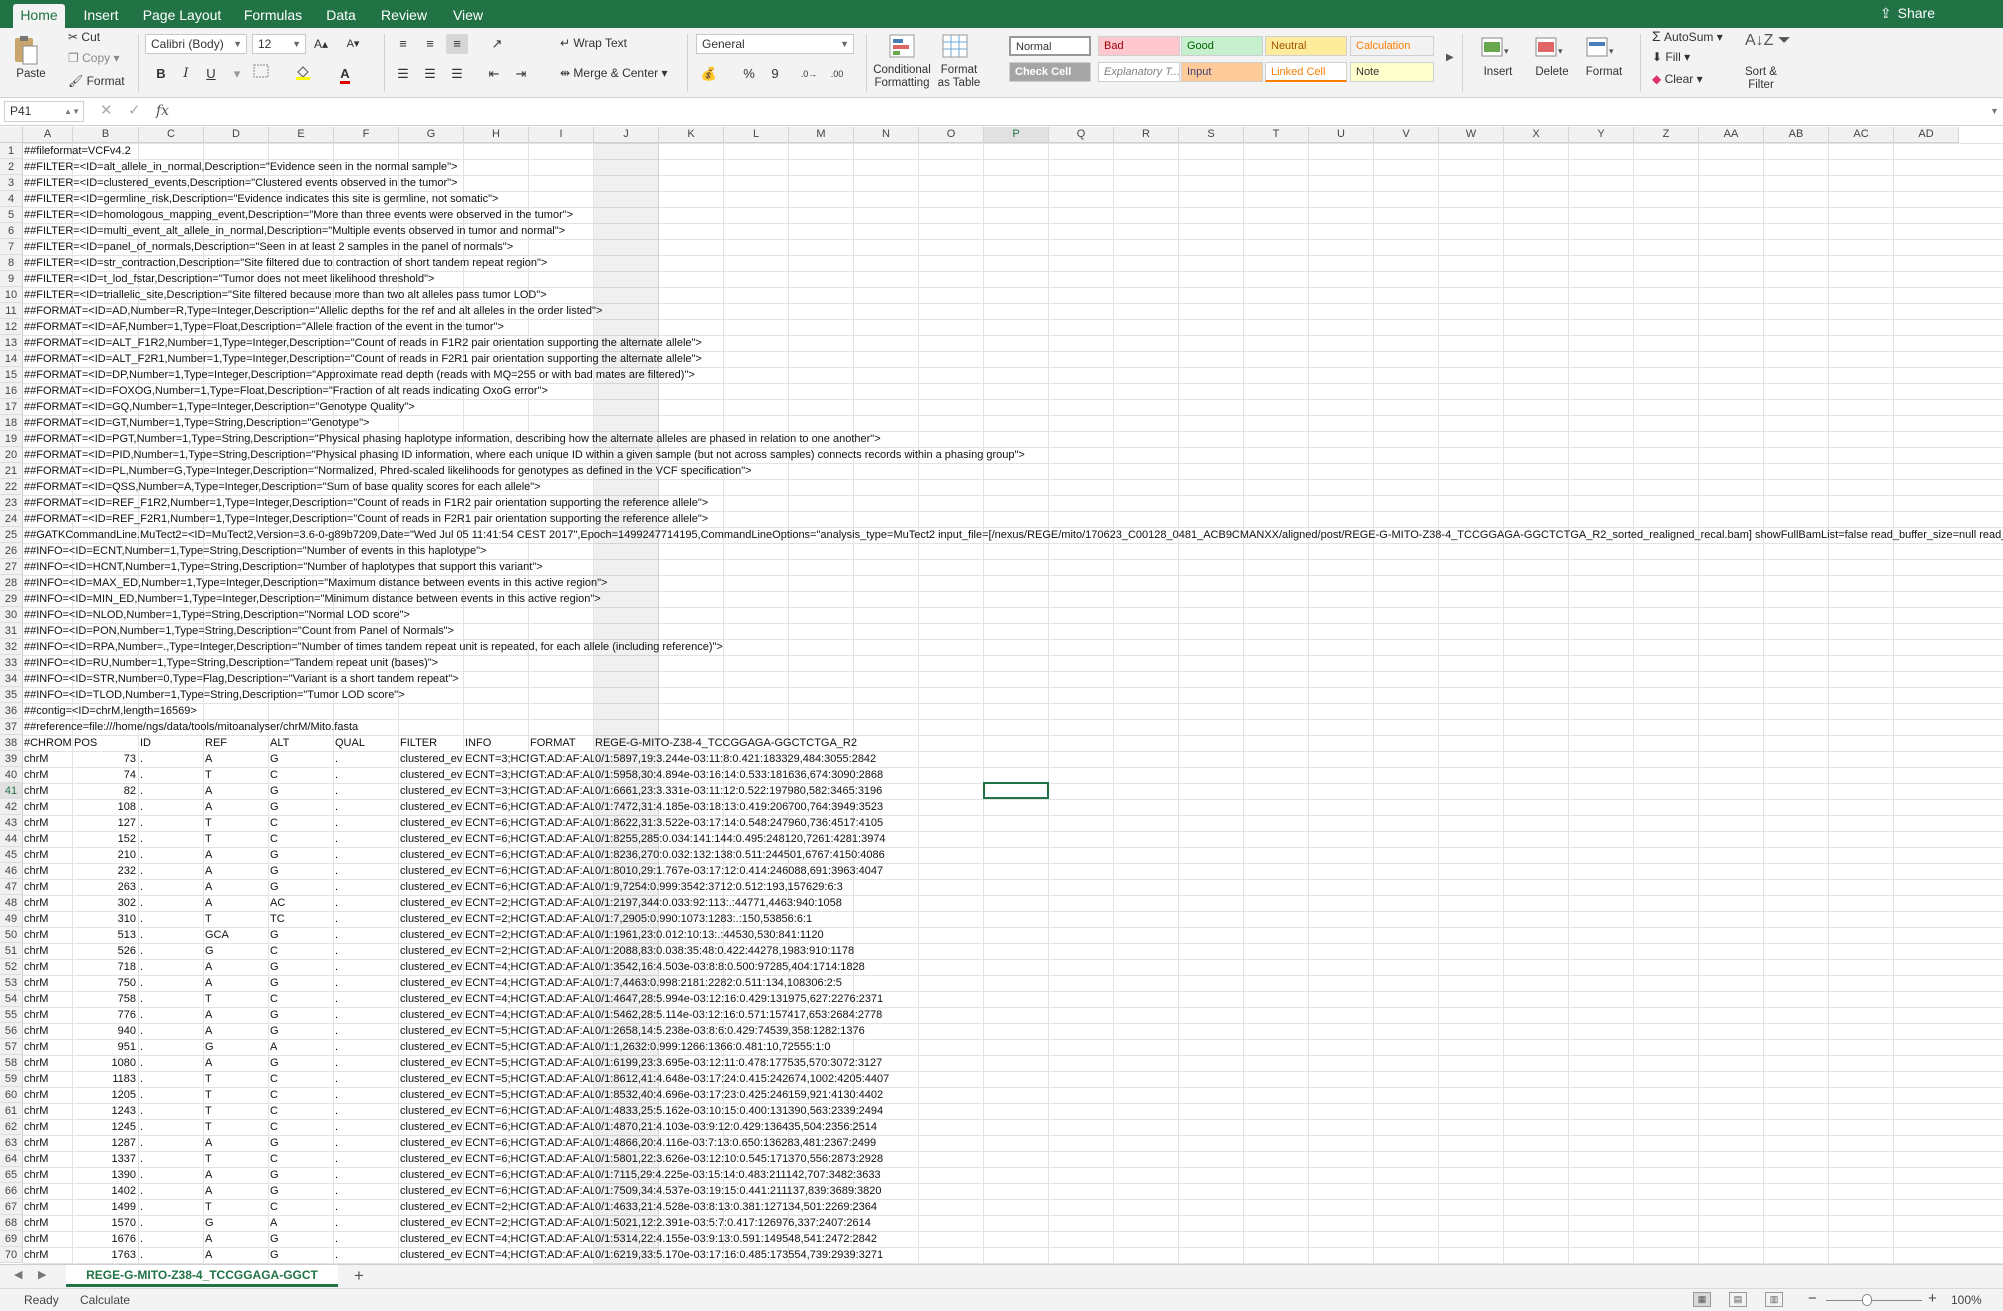  I want to click on column-header-ad: AD, so click(1926, 135).